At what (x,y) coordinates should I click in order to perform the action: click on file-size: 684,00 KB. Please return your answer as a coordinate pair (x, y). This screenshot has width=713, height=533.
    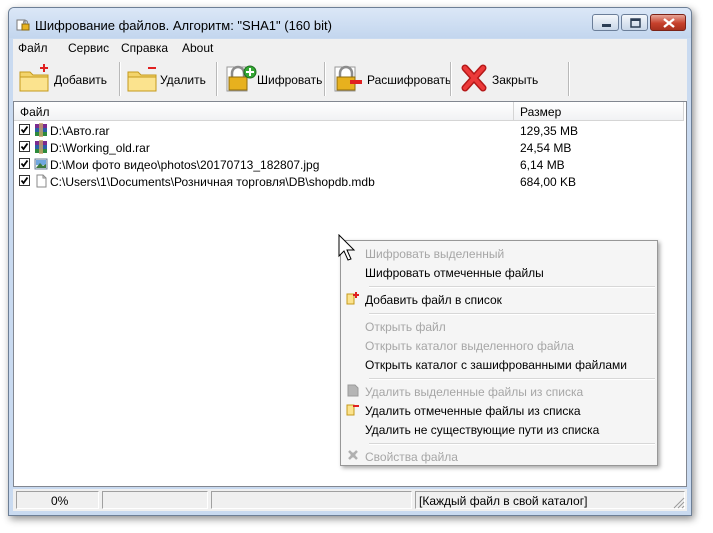
    Looking at the image, I should click on (548, 182).